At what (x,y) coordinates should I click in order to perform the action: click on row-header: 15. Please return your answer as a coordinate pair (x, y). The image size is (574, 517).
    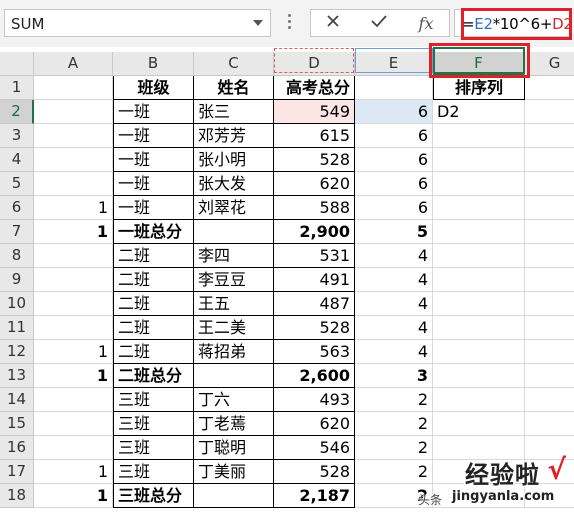
    Looking at the image, I should click on (17, 424).